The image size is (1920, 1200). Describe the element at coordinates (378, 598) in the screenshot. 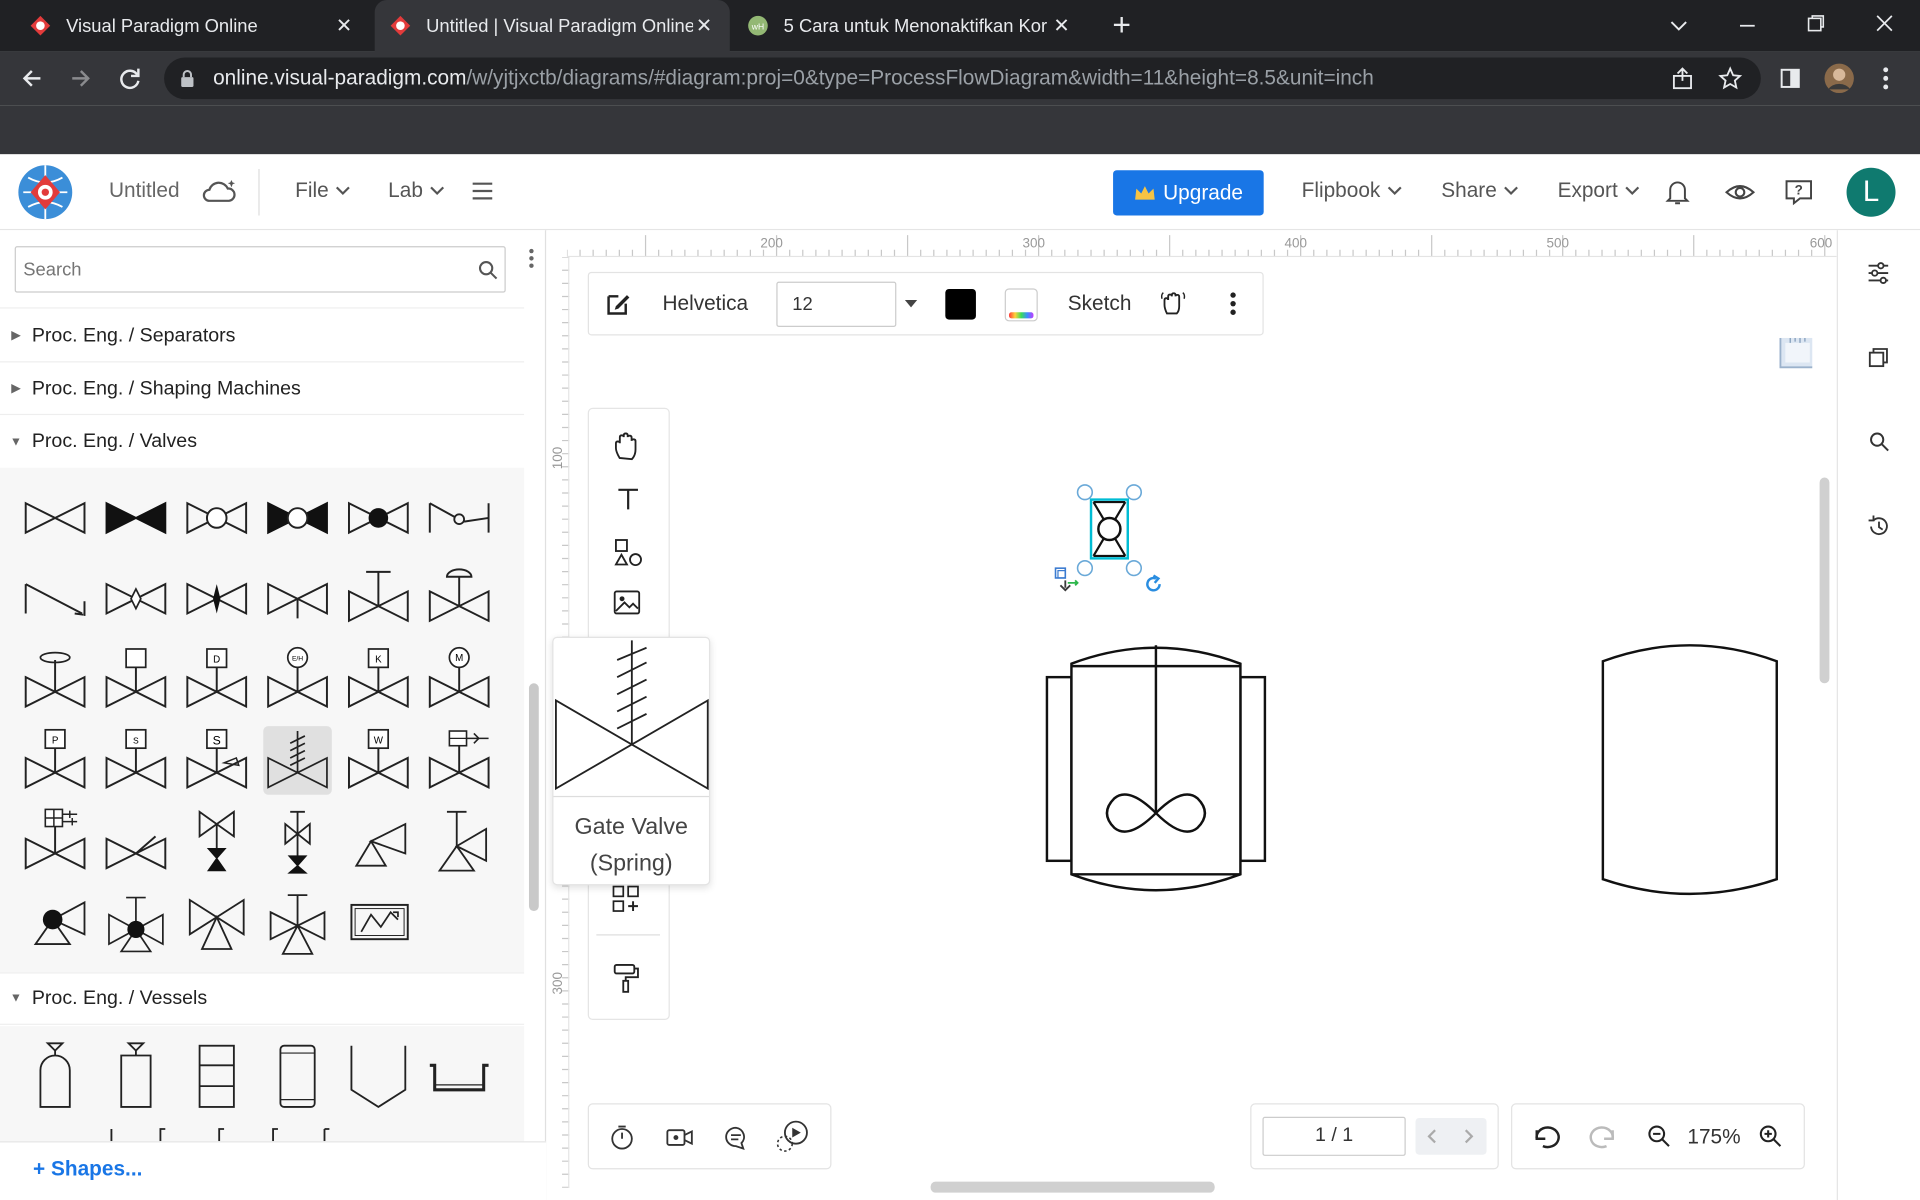

I see `manual-valve-shape` at that location.